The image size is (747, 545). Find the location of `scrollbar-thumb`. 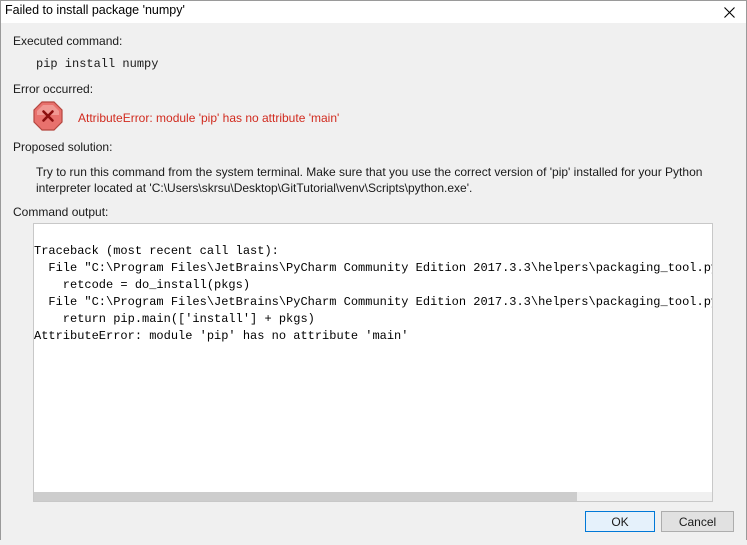

scrollbar-thumb is located at coordinates (305, 496).